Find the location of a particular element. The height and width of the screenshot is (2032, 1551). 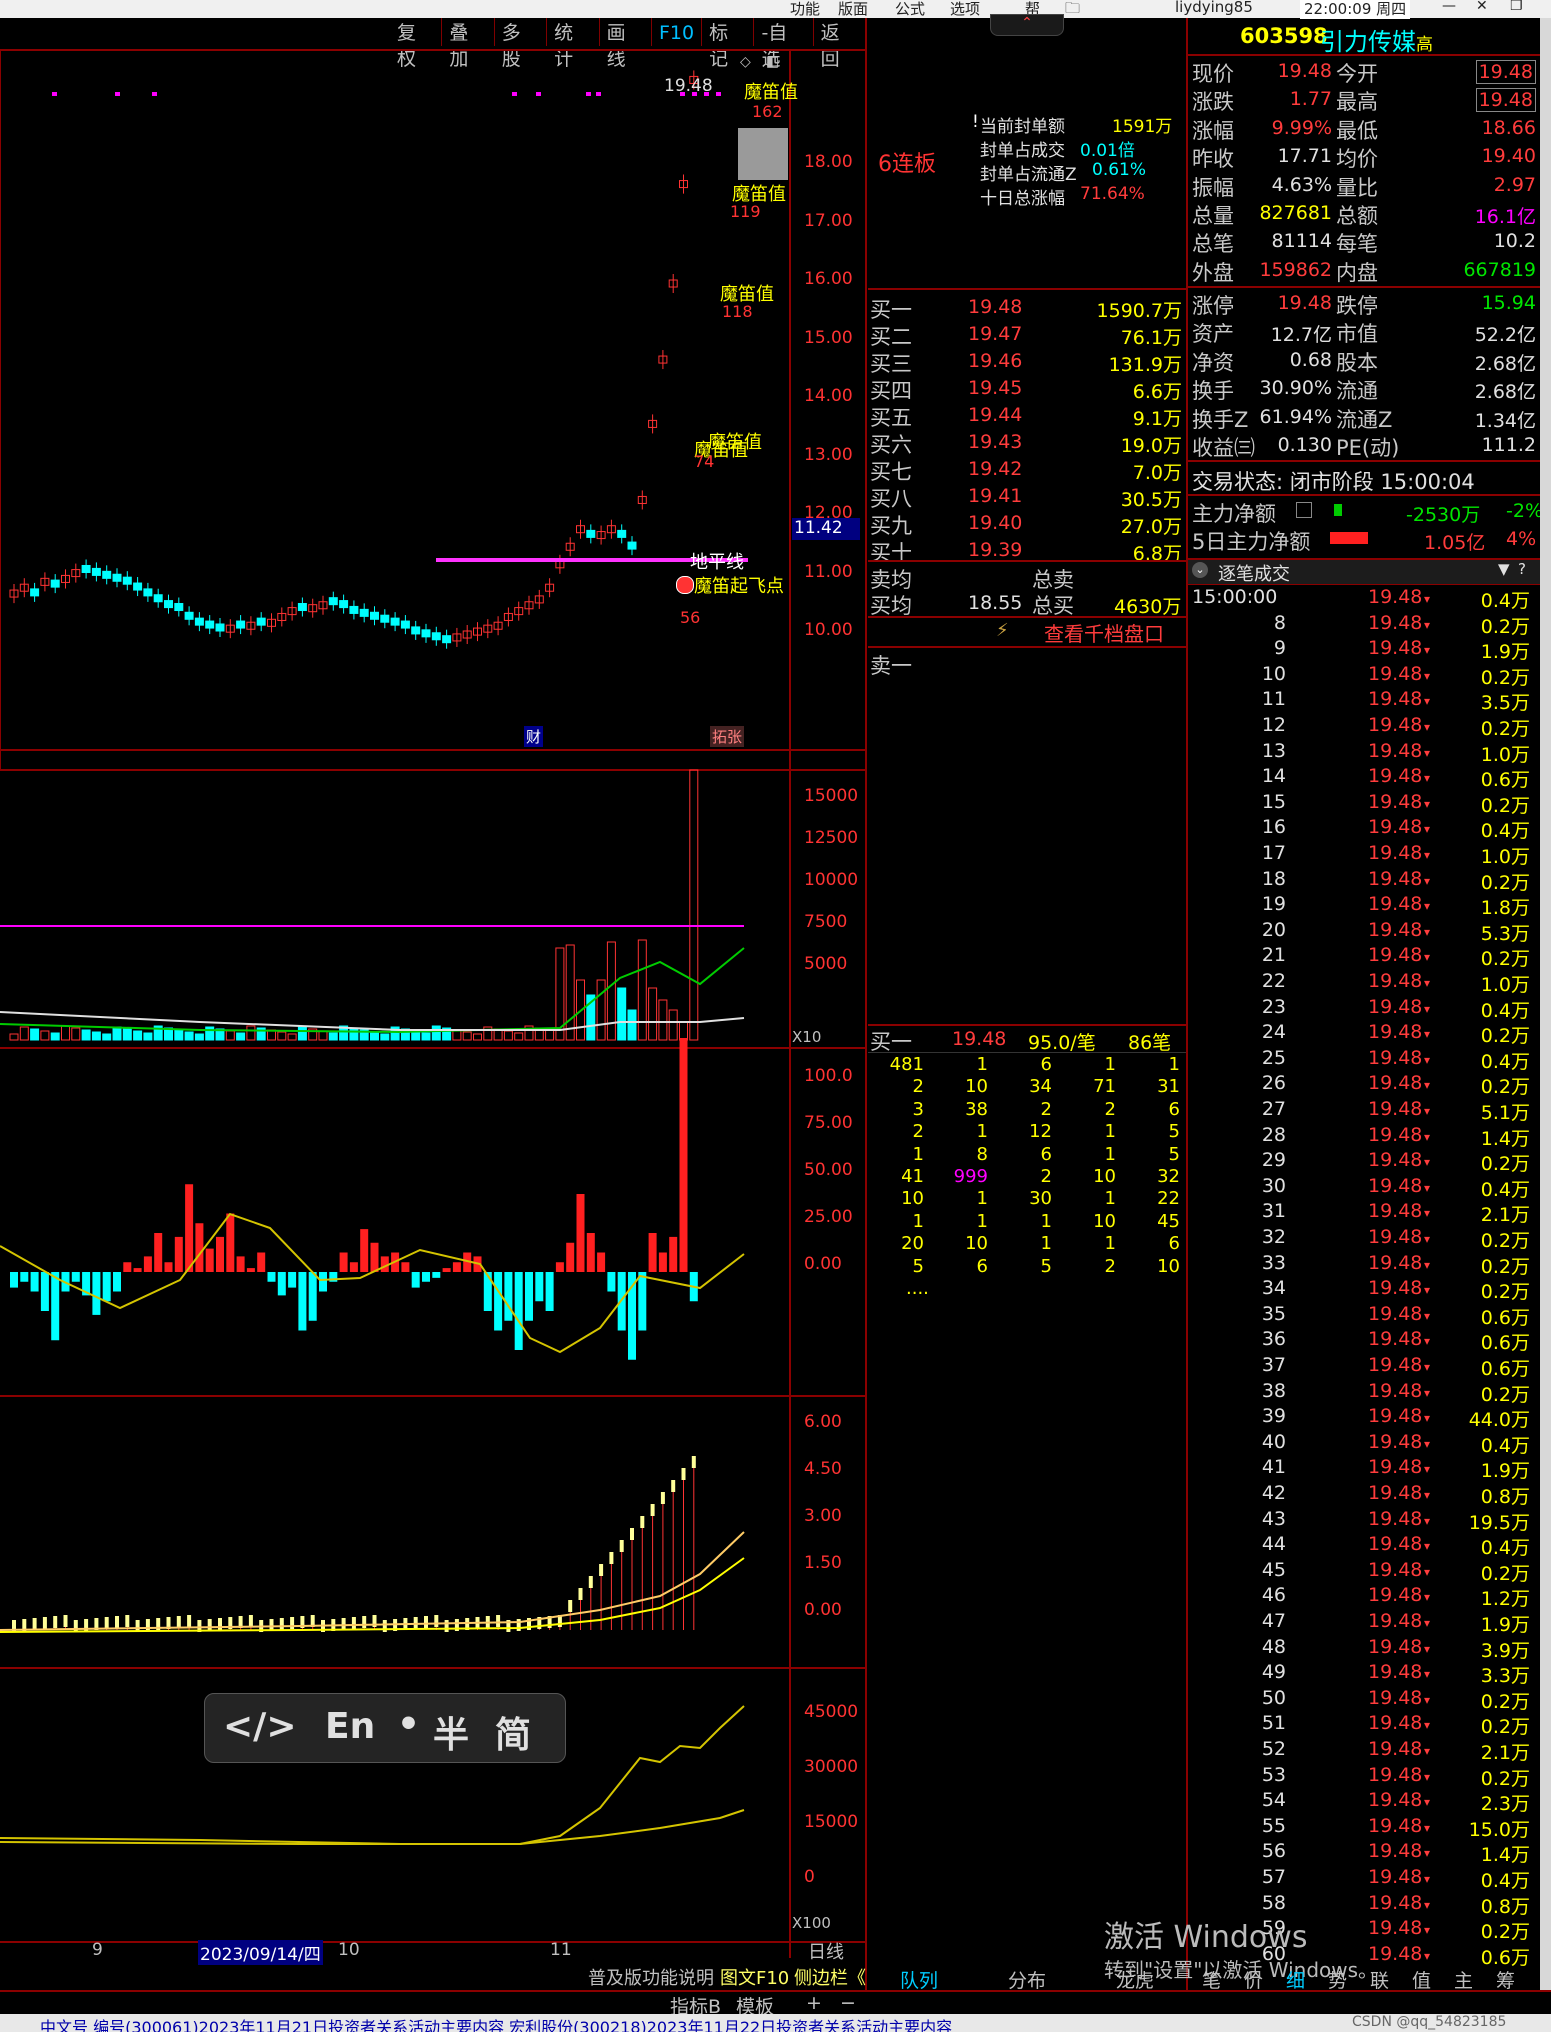

tick-up-arrow-icon: ▾ is located at coordinates (1427, 829).